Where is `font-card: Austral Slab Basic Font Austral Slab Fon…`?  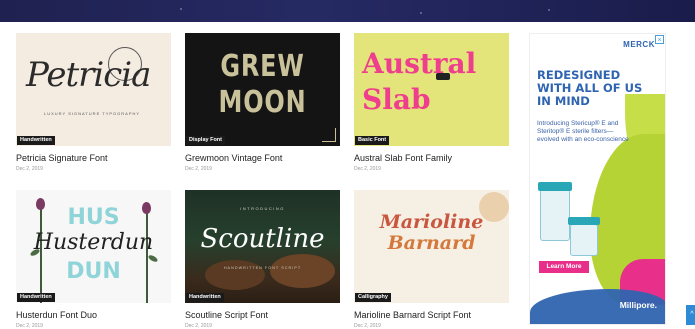
font-card: Austral Slab Basic Font Austral Slab Fon… is located at coordinates (431, 102).